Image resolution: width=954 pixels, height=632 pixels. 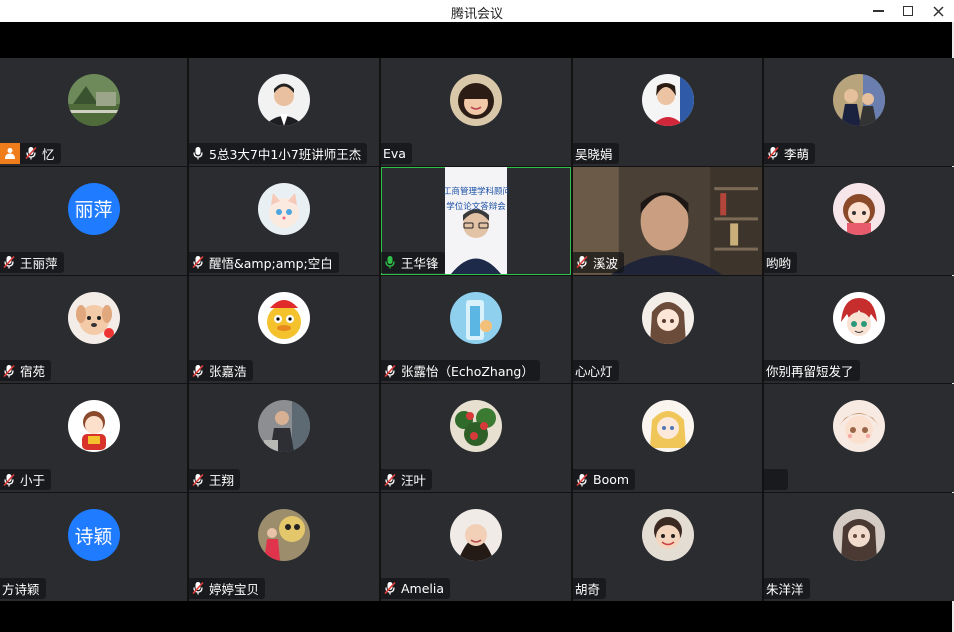 I want to click on participant-name: 小于, so click(x=33, y=481).